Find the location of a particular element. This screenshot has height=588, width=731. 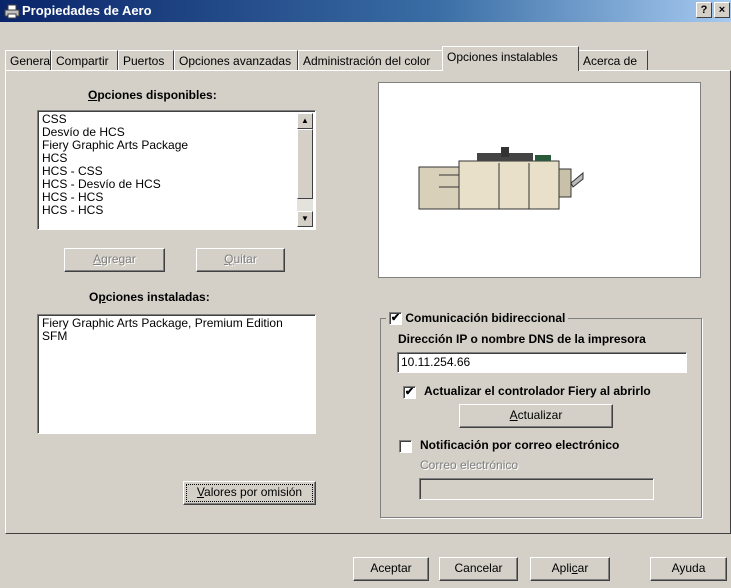

window-title: Propiedades de Aero is located at coordinates (87, 10).